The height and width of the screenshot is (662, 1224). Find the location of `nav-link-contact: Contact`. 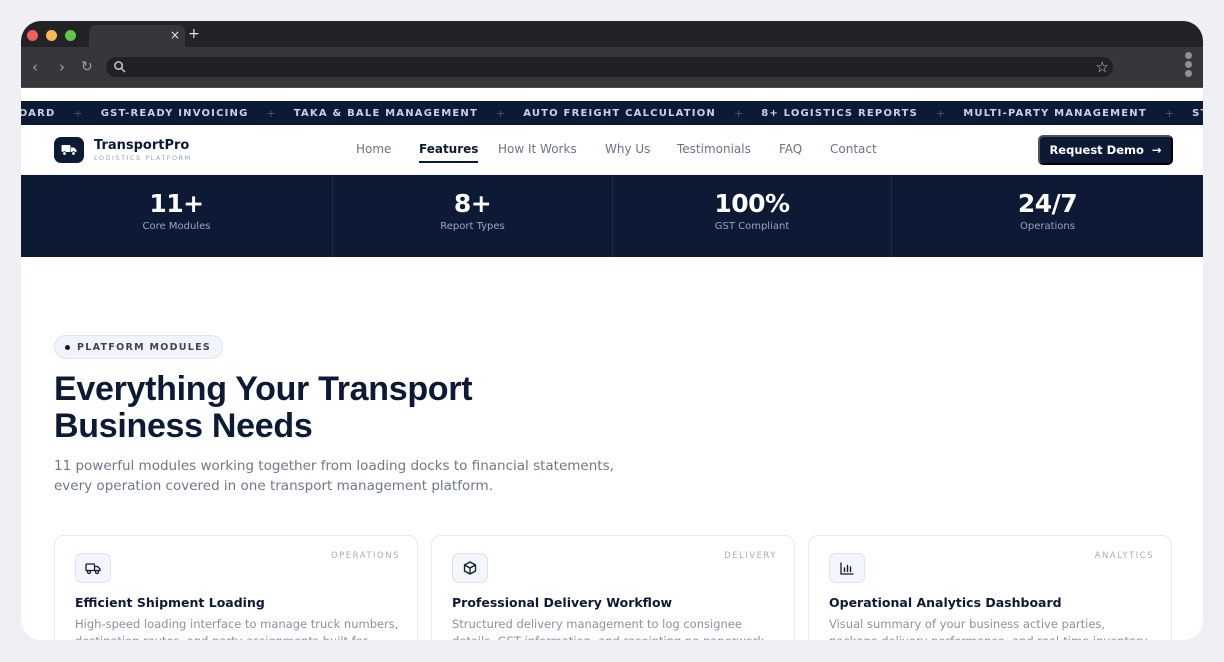

nav-link-contact: Contact is located at coordinates (853, 149).